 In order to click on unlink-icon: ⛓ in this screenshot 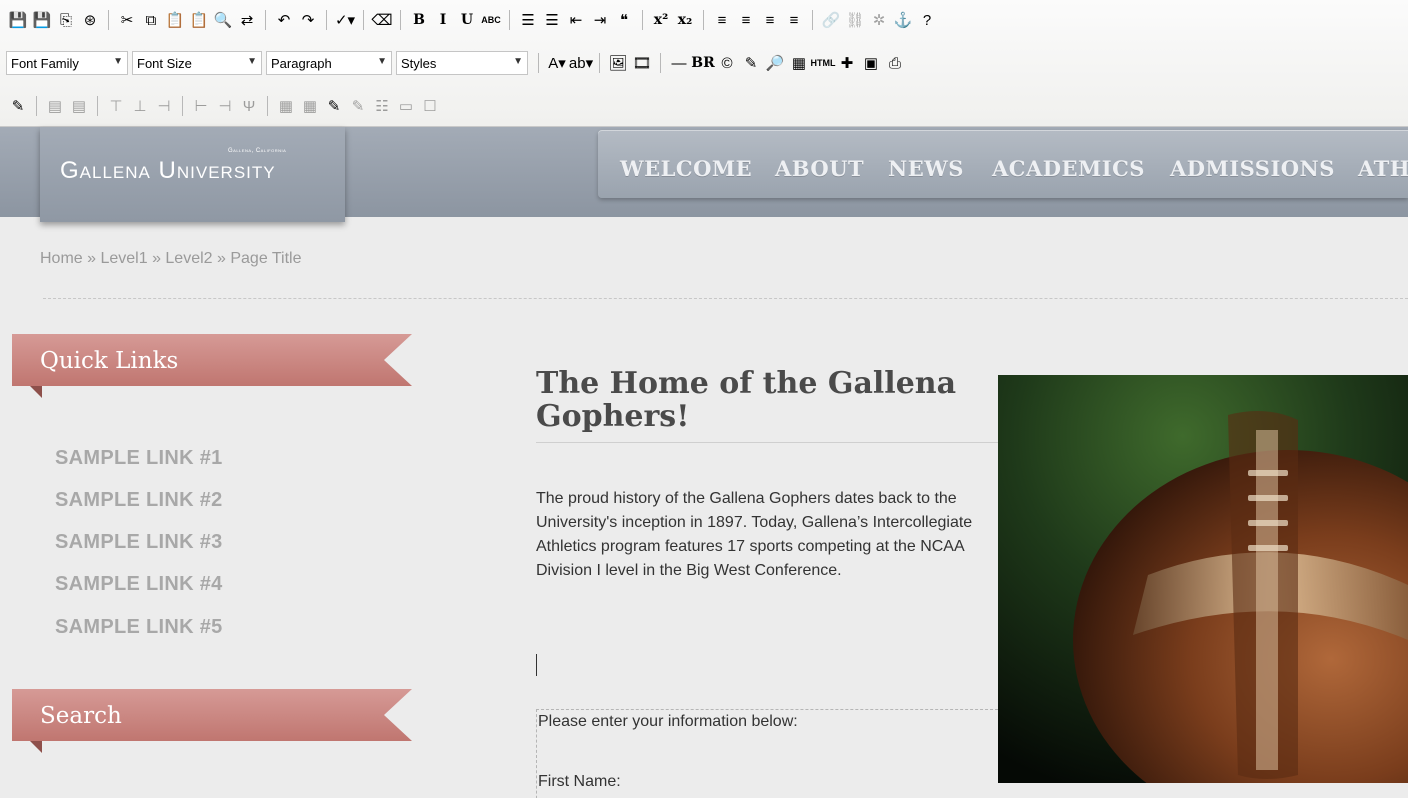, I will do `click(855, 20)`.